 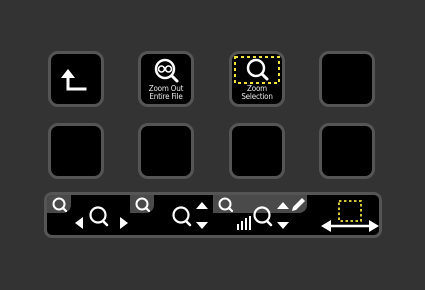 I want to click on dial-vertical-zoom, so click(x=171, y=215).